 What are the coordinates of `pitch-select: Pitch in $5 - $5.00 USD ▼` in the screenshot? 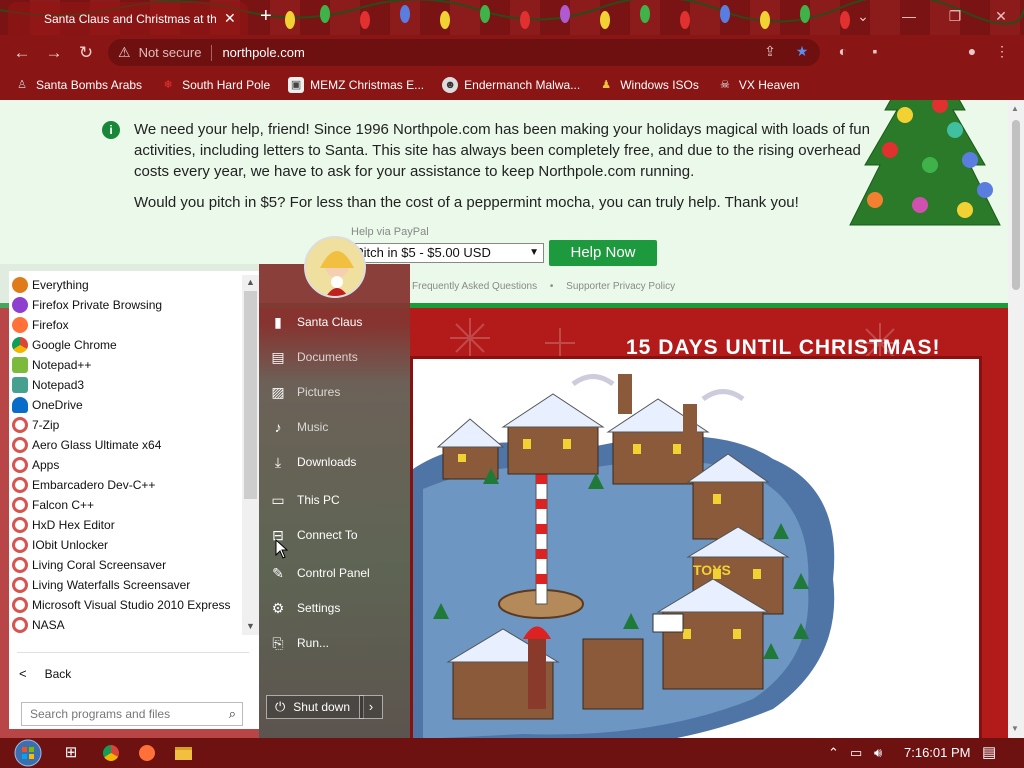 It's located at (447, 253).